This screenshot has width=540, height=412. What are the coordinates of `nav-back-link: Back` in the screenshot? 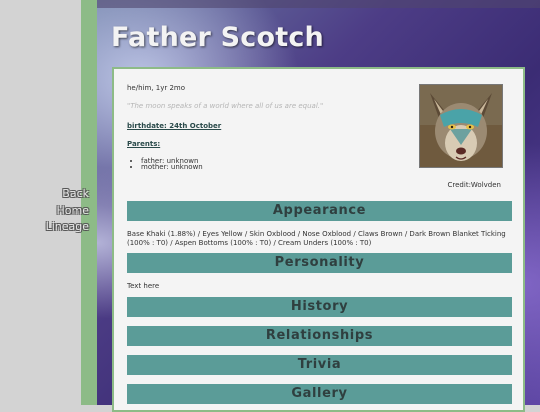 It's located at (75, 193).